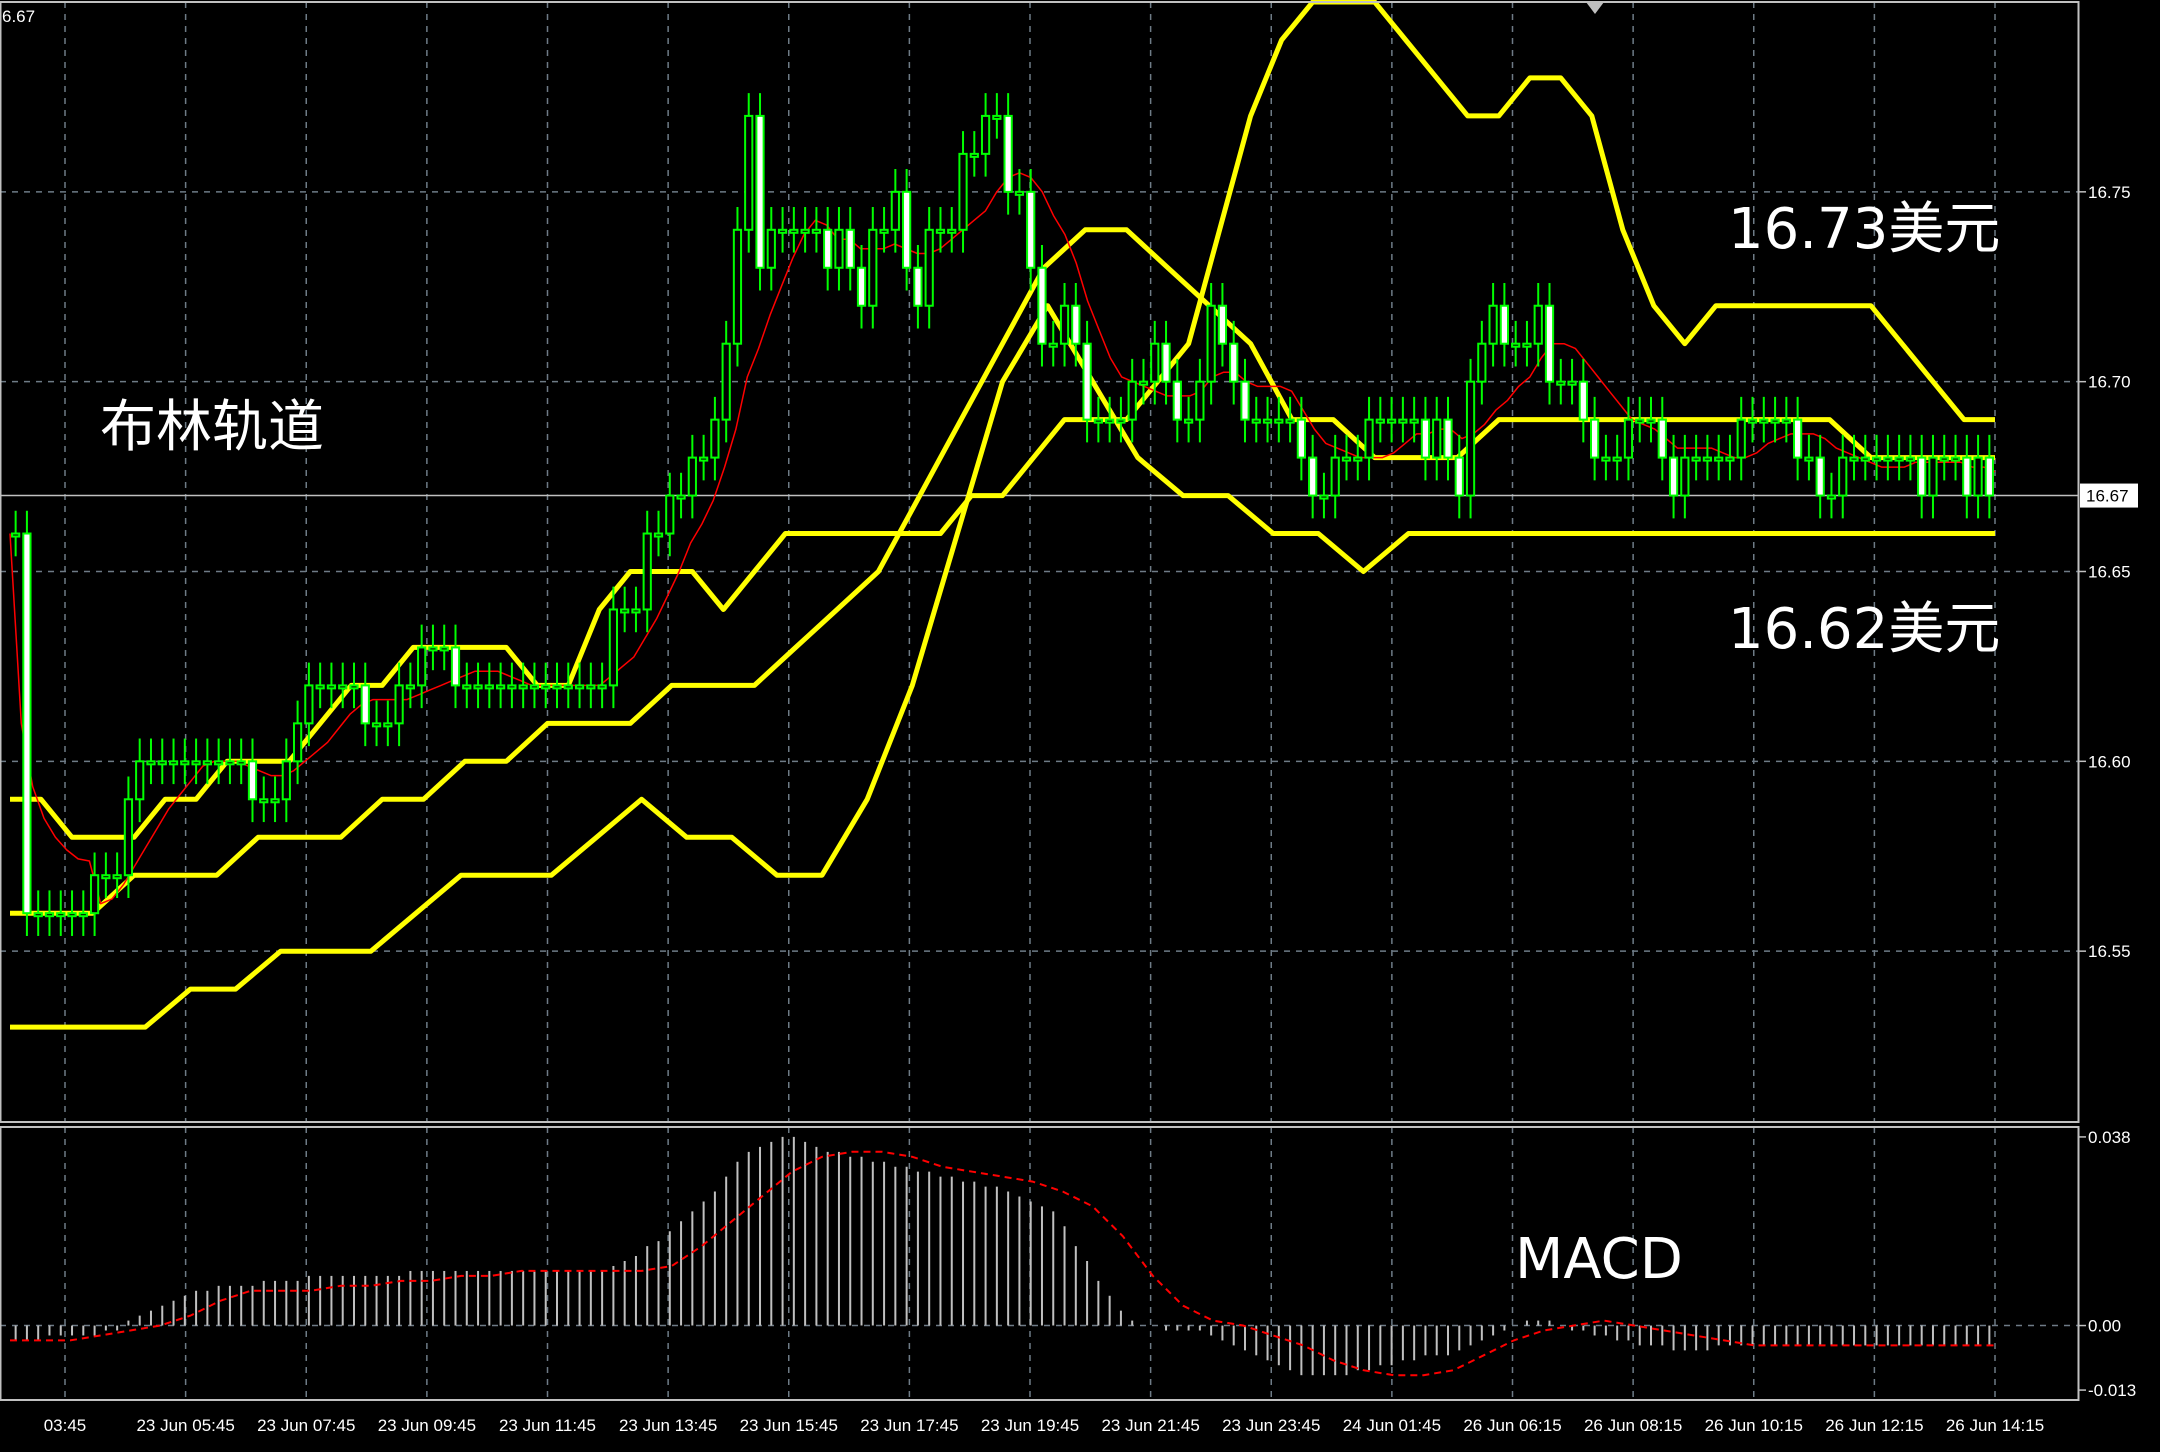  I want to click on time-tick-label: 26 Jun 06:15, so click(1512, 1425).